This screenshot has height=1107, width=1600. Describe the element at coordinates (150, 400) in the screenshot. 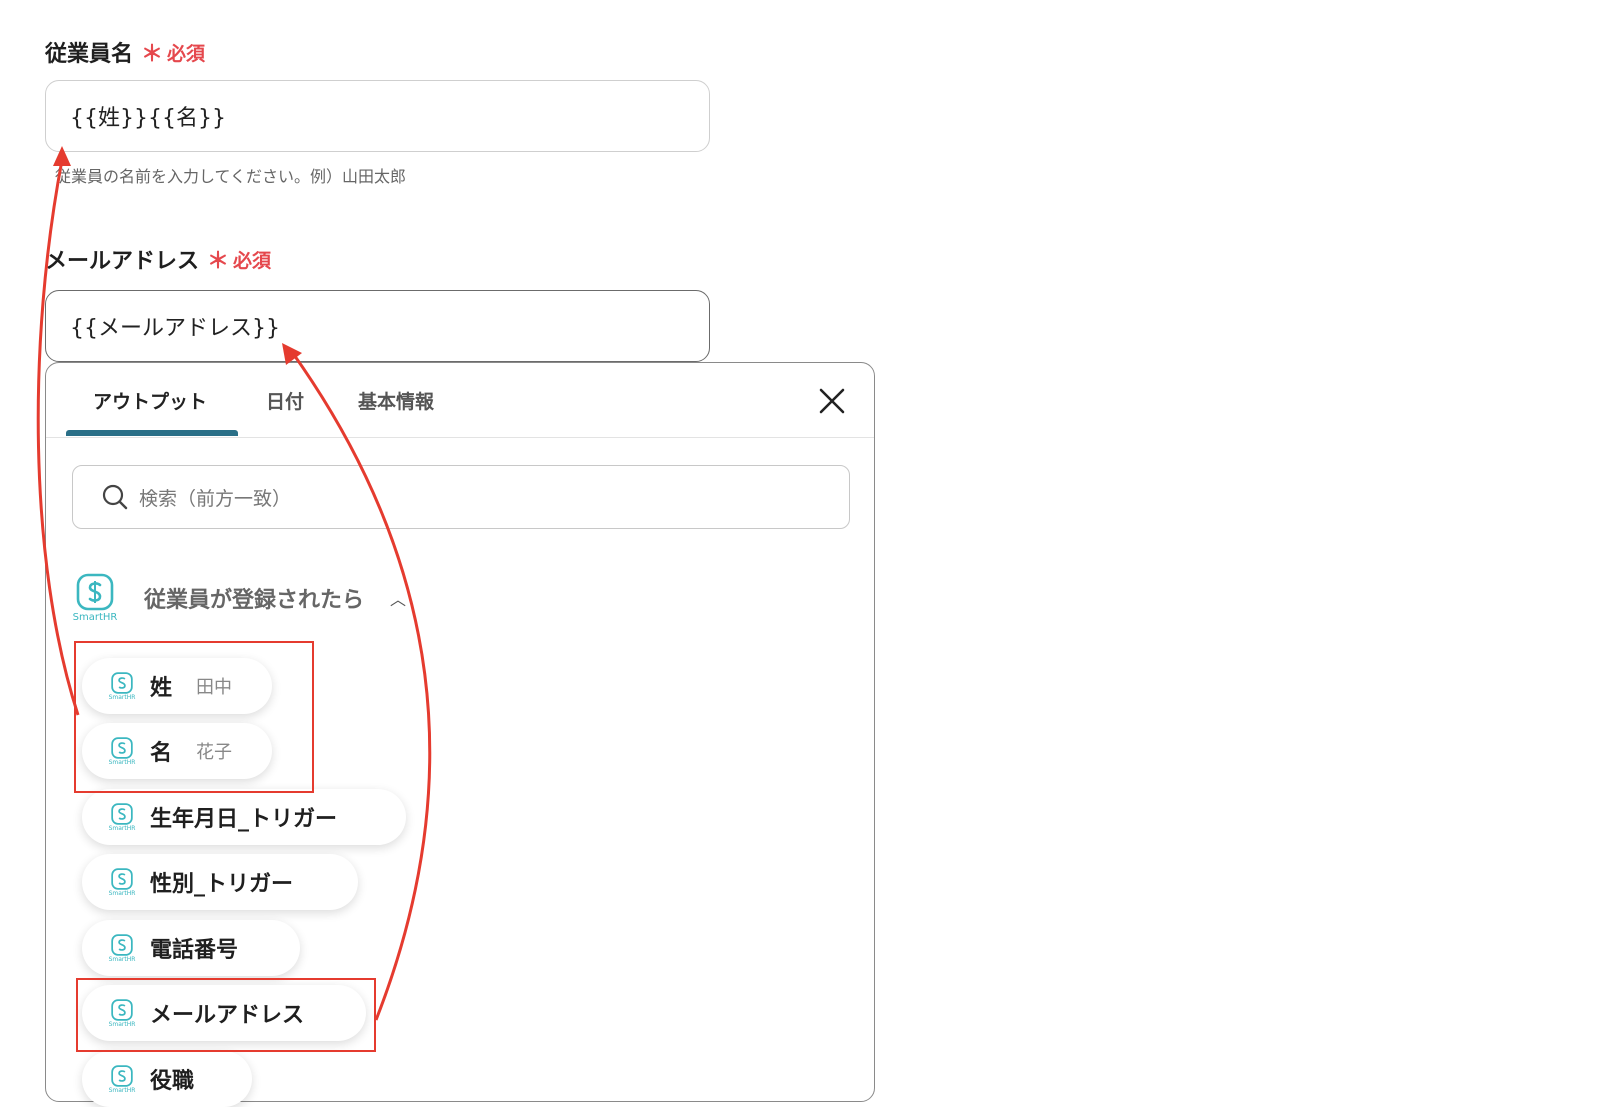

I see `tab-output: アウトプット` at that location.